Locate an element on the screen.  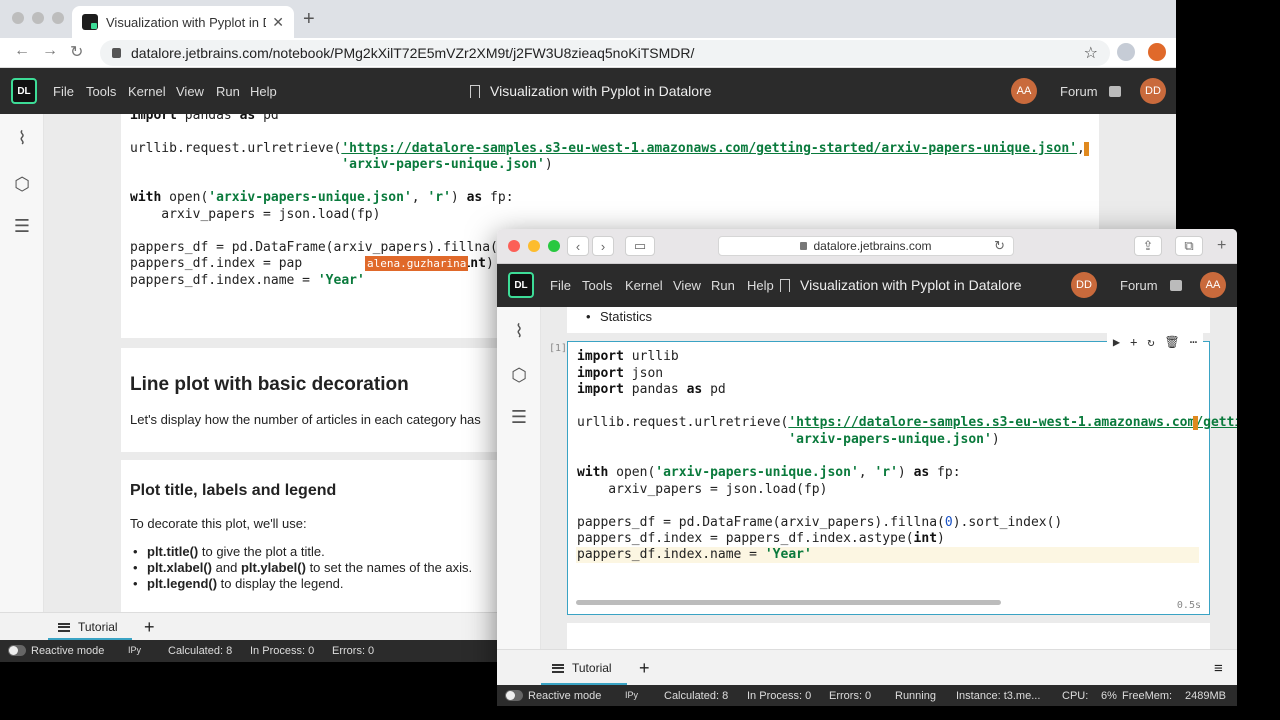
rerun-icon: ↻ is located at coordinates (1150, 342).